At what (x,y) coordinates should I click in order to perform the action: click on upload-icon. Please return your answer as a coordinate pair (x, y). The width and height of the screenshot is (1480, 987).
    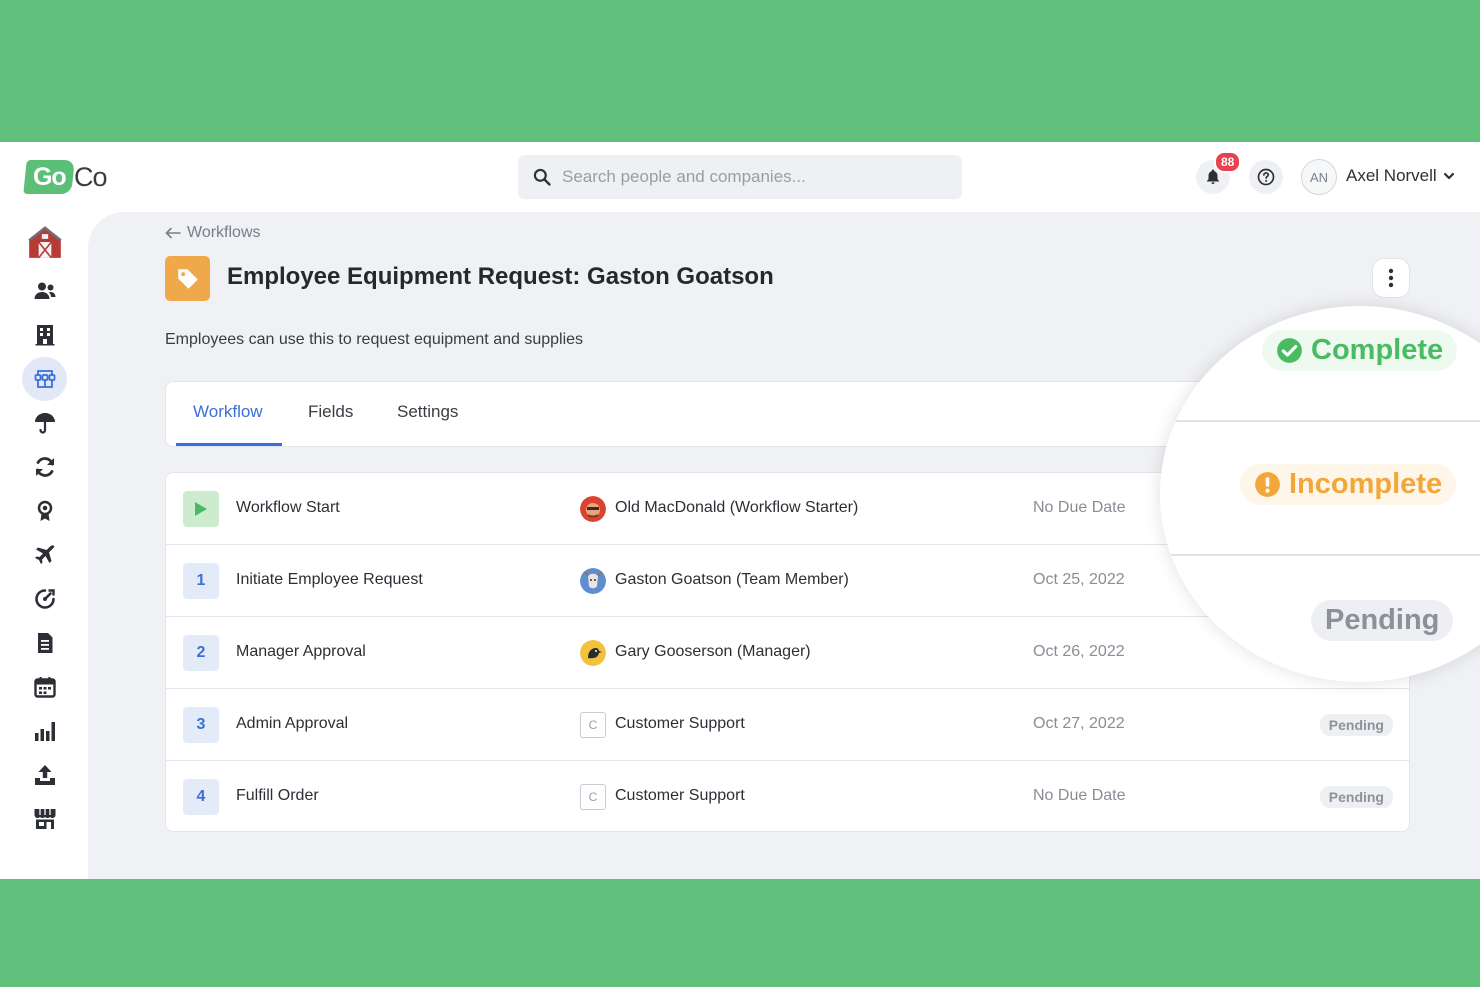
    Looking at the image, I should click on (44, 775).